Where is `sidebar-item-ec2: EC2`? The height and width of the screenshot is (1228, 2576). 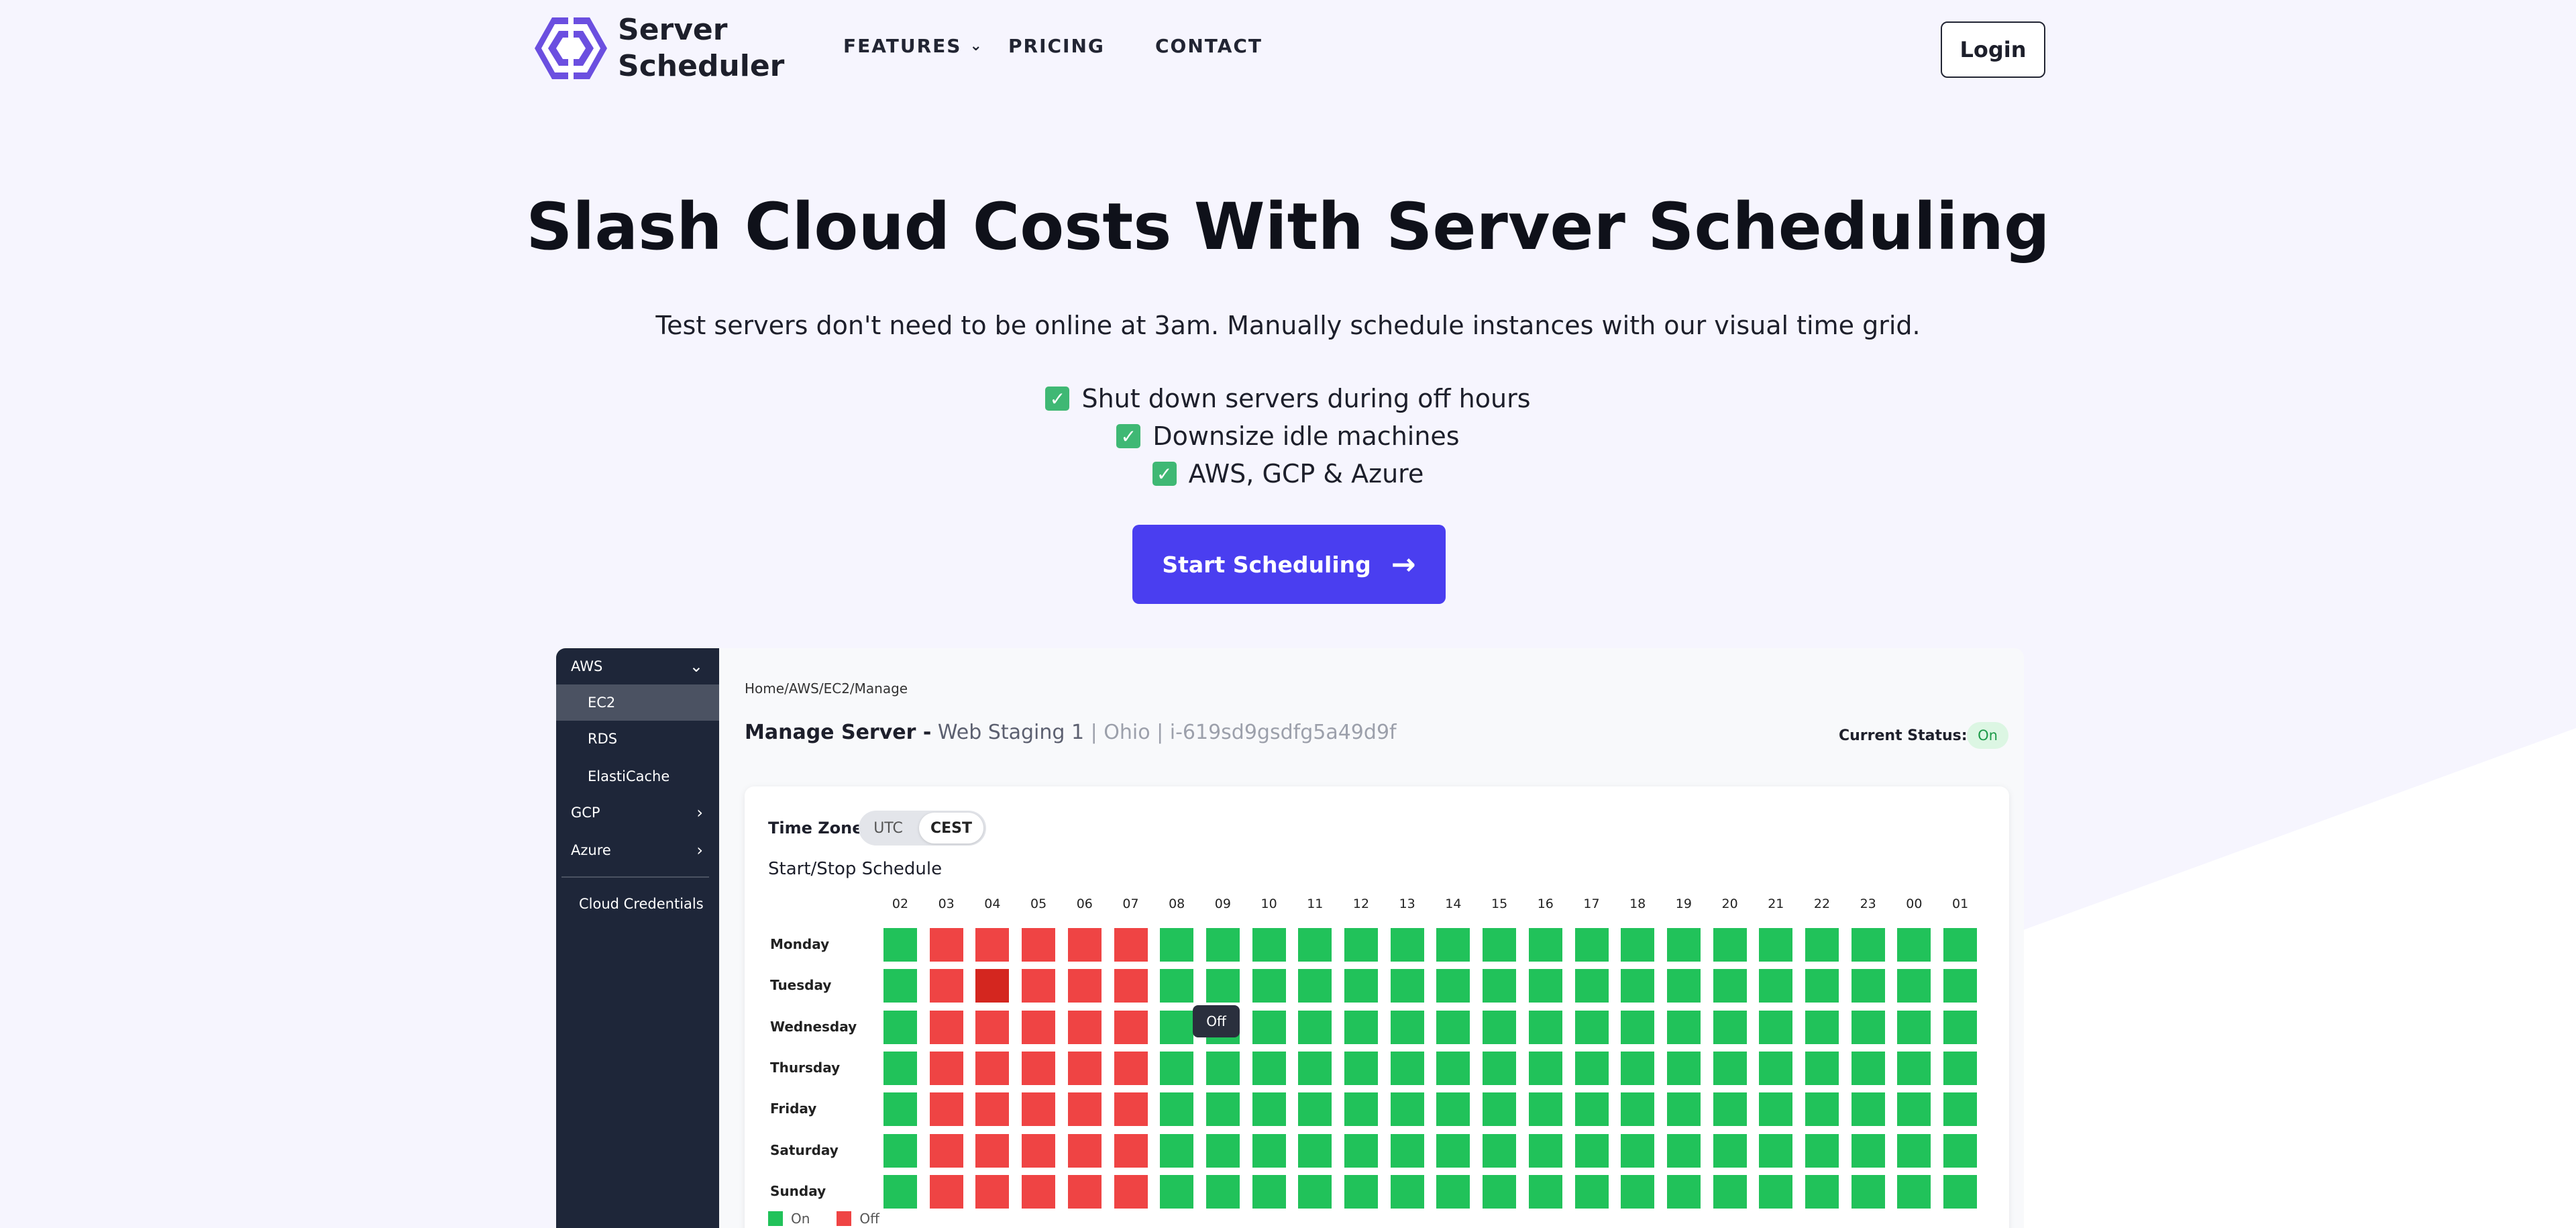 sidebar-item-ec2: EC2 is located at coordinates (637, 702).